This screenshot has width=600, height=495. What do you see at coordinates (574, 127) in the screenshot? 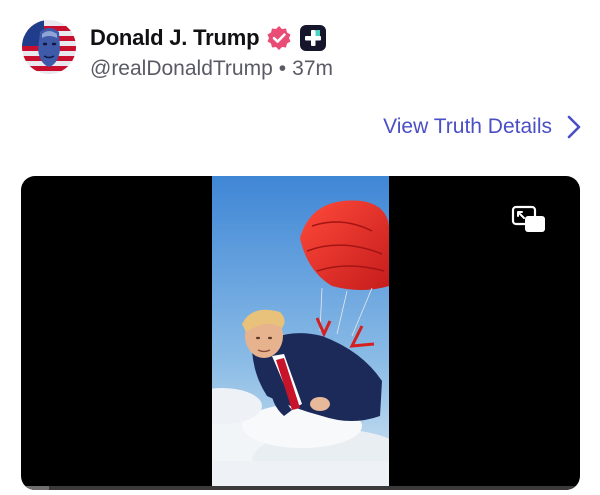
I see `chevron-right-icon` at bounding box center [574, 127].